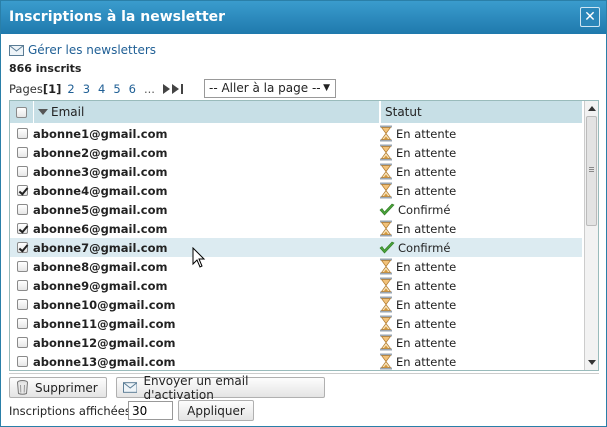 This screenshot has width=607, height=427. I want to click on table-row: abonne5@gmail.com Confirmé, so click(296, 209).